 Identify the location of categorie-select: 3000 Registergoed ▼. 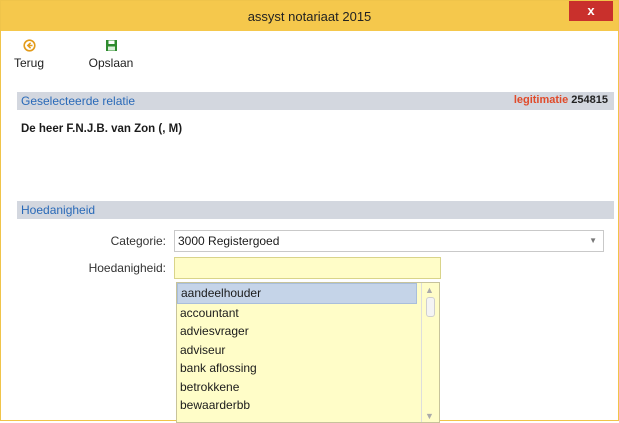
(389, 241).